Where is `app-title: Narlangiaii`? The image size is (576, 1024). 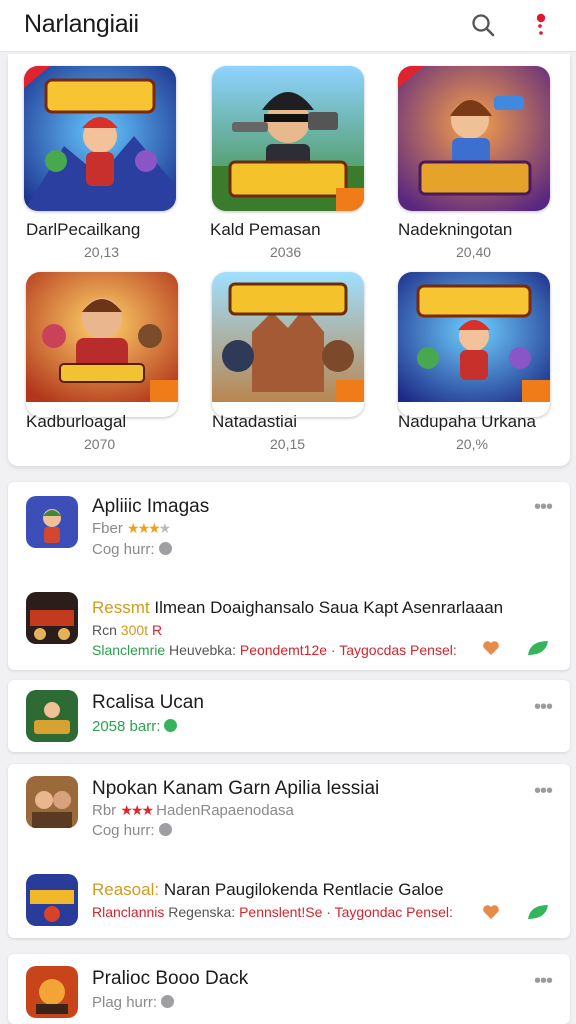 app-title: Narlangiaii is located at coordinates (81, 24).